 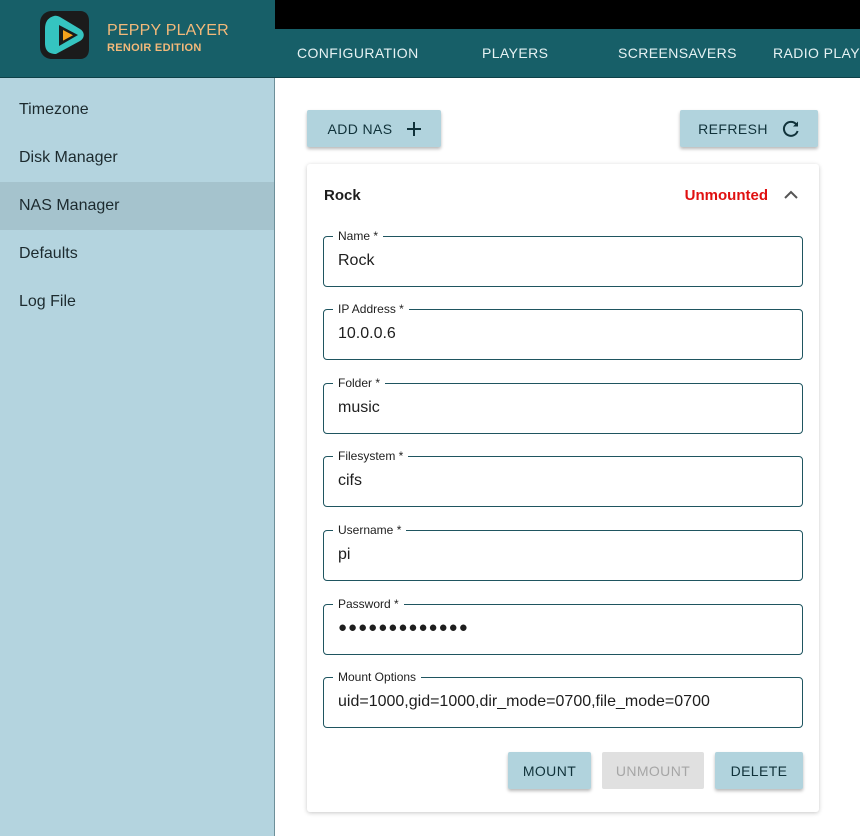 I want to click on ip-address-field-value: 10.0.0.6, so click(x=367, y=333).